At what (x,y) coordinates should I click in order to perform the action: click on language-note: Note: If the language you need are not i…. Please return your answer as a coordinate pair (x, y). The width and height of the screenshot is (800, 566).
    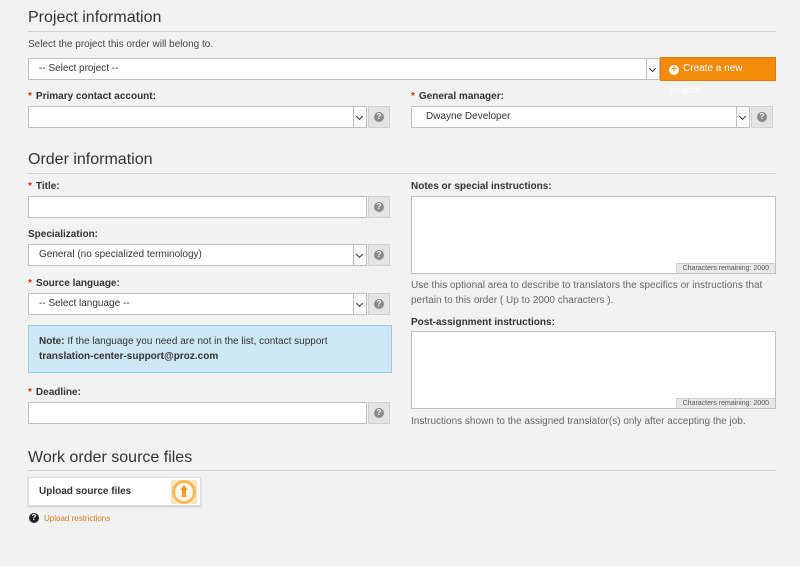
    Looking at the image, I should click on (210, 349).